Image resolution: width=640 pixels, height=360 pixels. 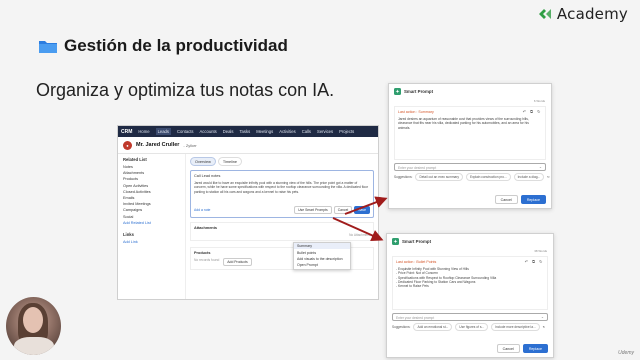 I want to click on attachments-label: Attachments, so click(x=205, y=228).